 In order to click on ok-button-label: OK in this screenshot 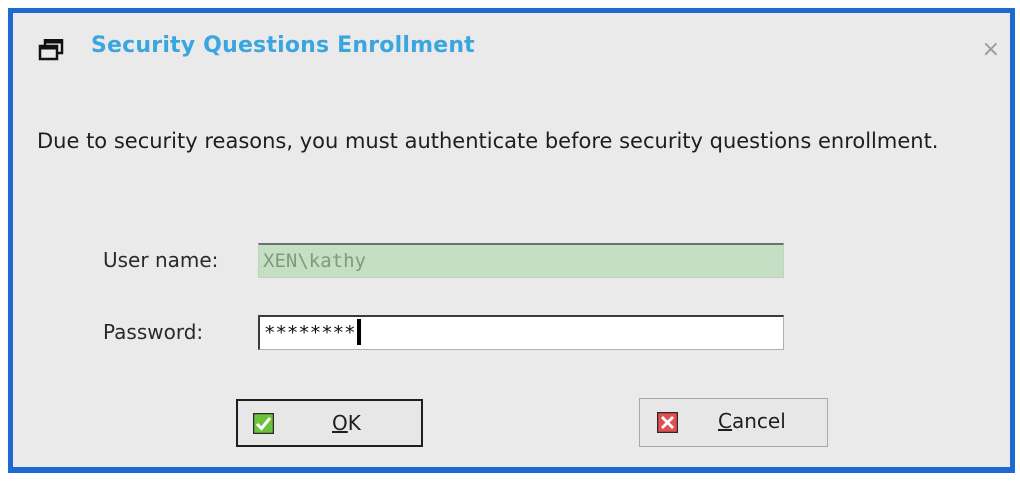, I will do `click(346, 423)`.